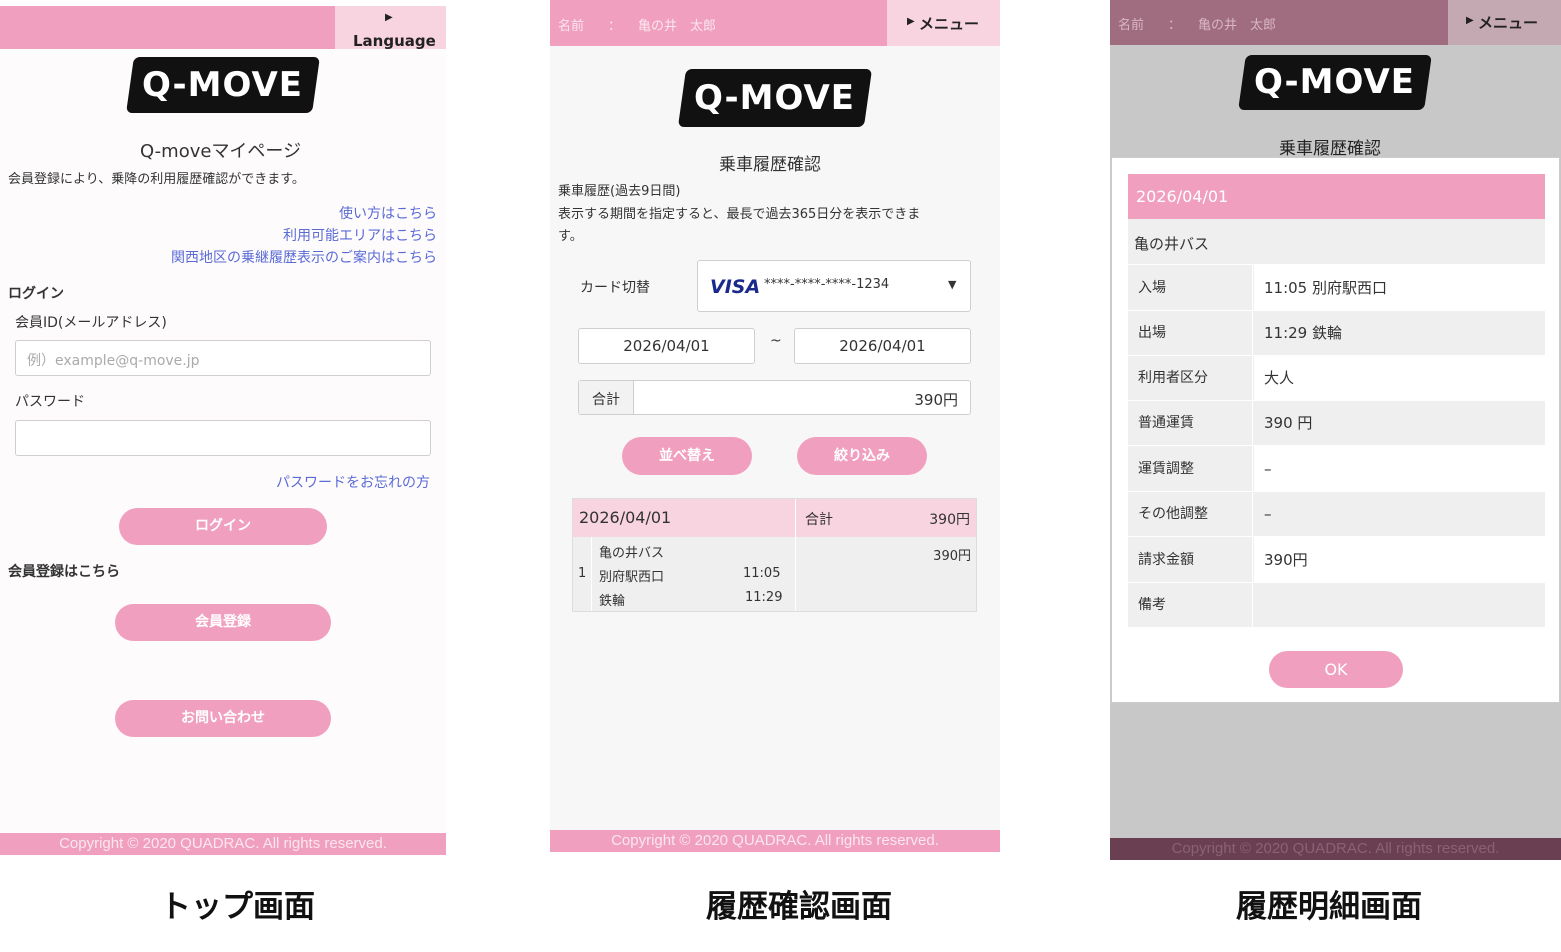  Describe the element at coordinates (612, 601) in the screenshot. I see `row-to-stop: 鉄輪` at that location.